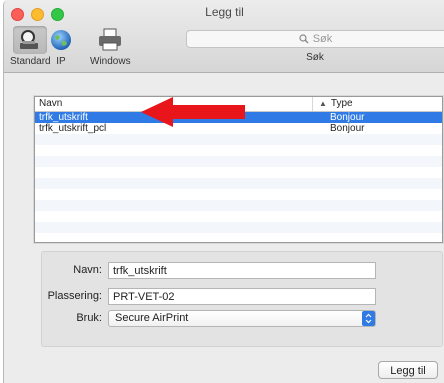  I want to click on add-button: Legg til, so click(408, 370).